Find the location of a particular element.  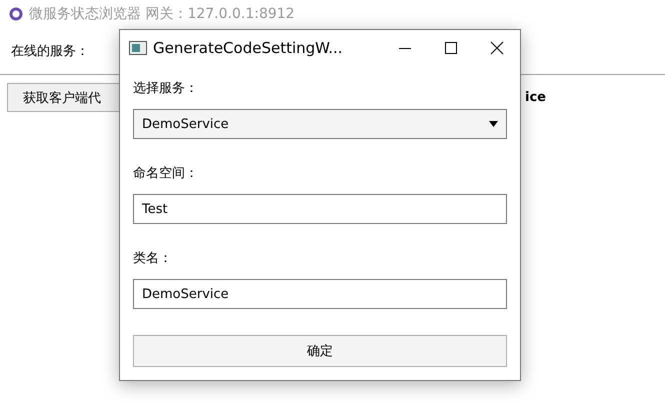

field-label: 选择服务： is located at coordinates (166, 89).